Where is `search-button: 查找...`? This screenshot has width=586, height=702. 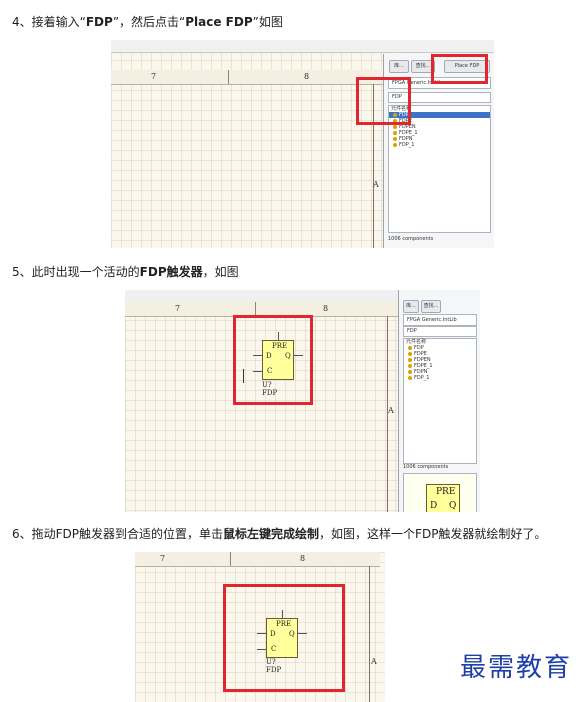 search-button: 查找... is located at coordinates (431, 306).